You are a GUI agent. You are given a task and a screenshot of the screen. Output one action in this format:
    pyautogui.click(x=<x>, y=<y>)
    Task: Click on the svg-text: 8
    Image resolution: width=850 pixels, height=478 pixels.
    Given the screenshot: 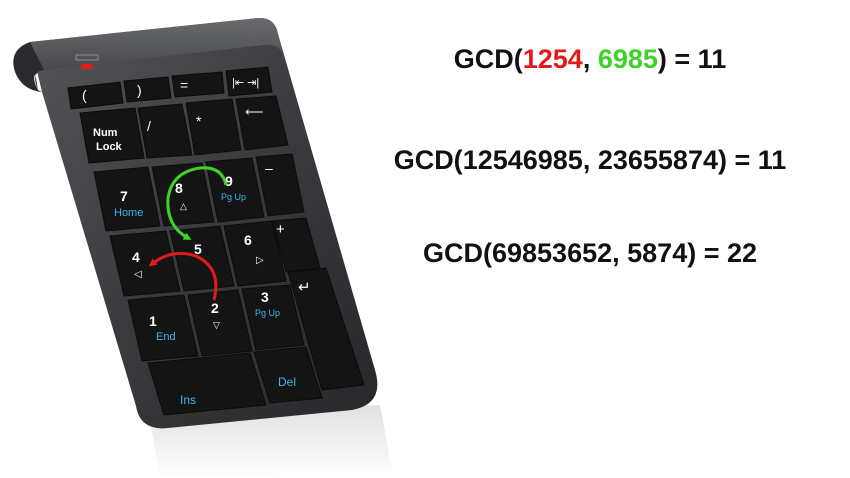 What is the action you would take?
    pyautogui.click(x=179, y=188)
    